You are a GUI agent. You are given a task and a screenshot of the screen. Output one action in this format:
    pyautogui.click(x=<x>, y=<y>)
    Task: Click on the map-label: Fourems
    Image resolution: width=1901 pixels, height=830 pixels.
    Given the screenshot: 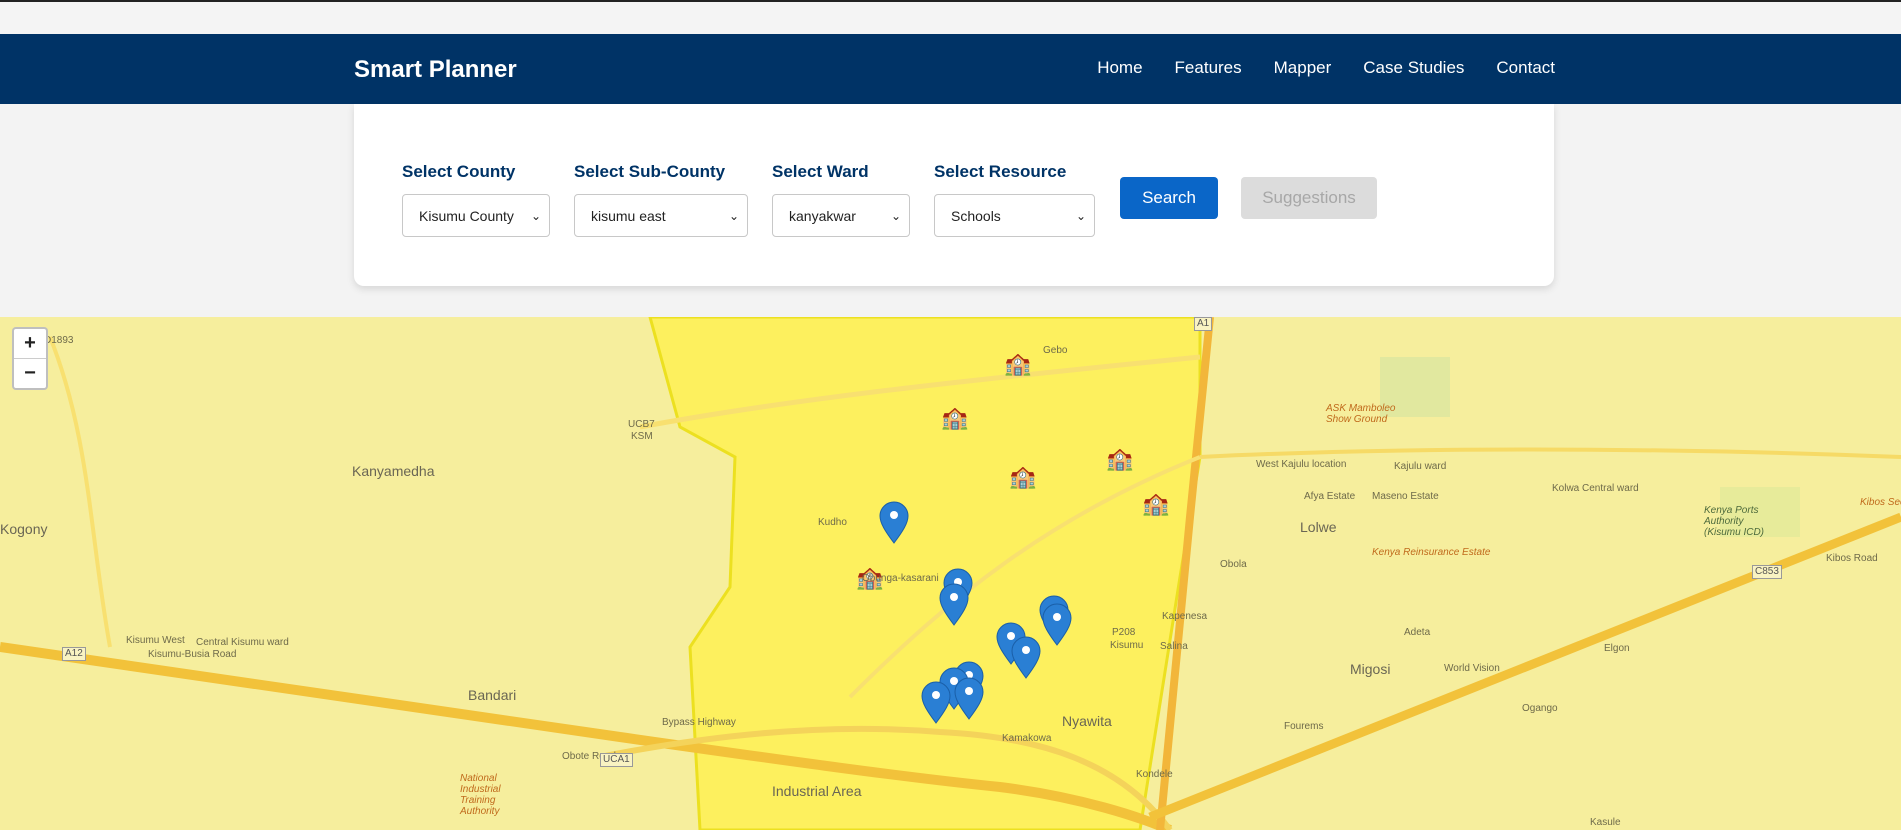 What is the action you would take?
    pyautogui.click(x=1304, y=726)
    